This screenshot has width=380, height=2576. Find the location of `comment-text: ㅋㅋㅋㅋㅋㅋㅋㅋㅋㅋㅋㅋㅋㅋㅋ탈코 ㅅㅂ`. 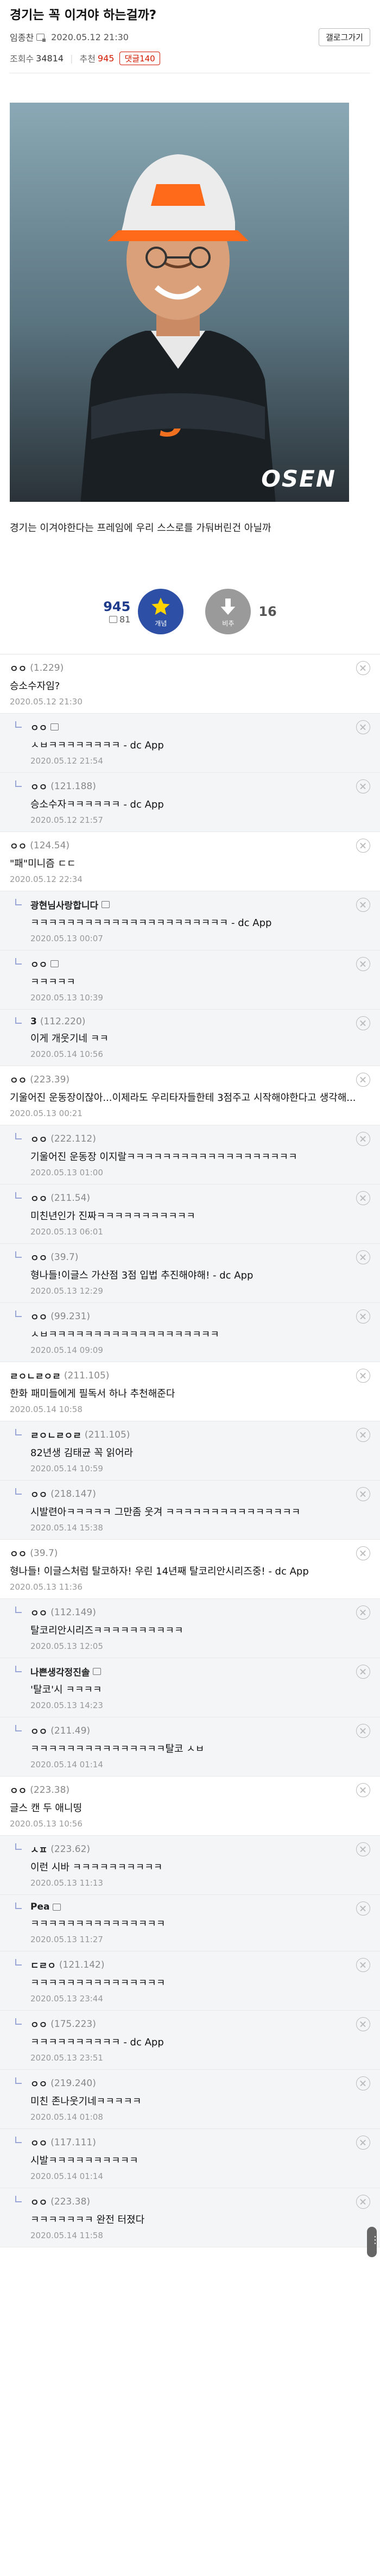

comment-text: ㅋㅋㅋㅋㅋㅋㅋㅋㅋㅋㅋㅋㅋㅋㅋ탈코 ㅅㅂ is located at coordinates (117, 1749).